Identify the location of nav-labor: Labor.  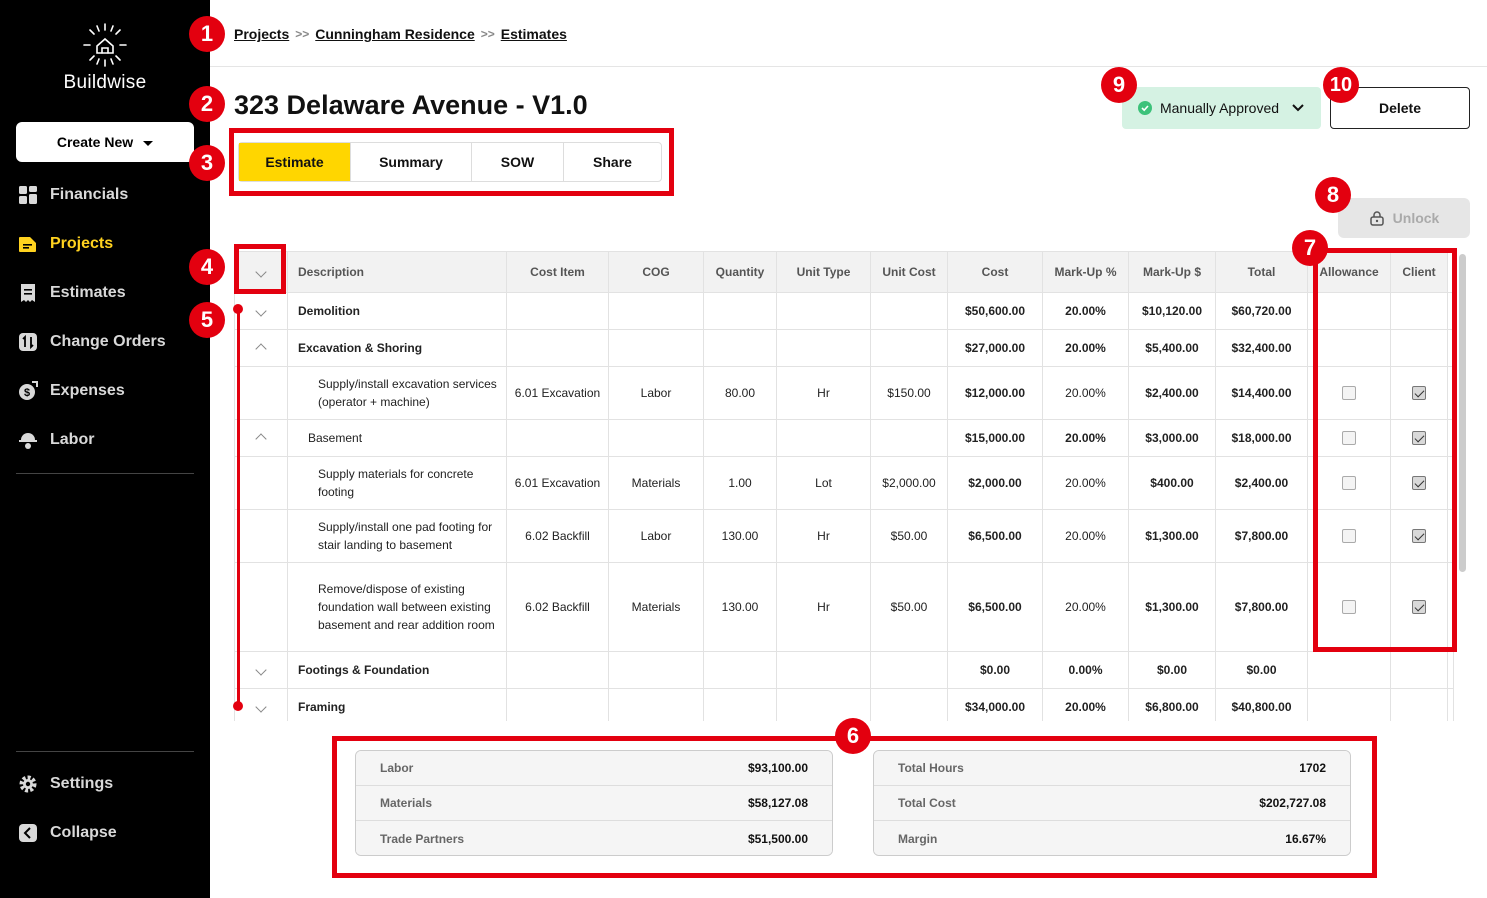
(56, 440).